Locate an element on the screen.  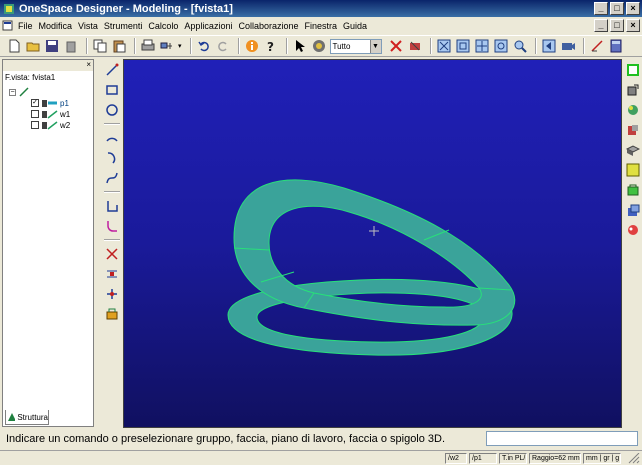
menu-modifica: Modifica is located at coordinates (56, 26).